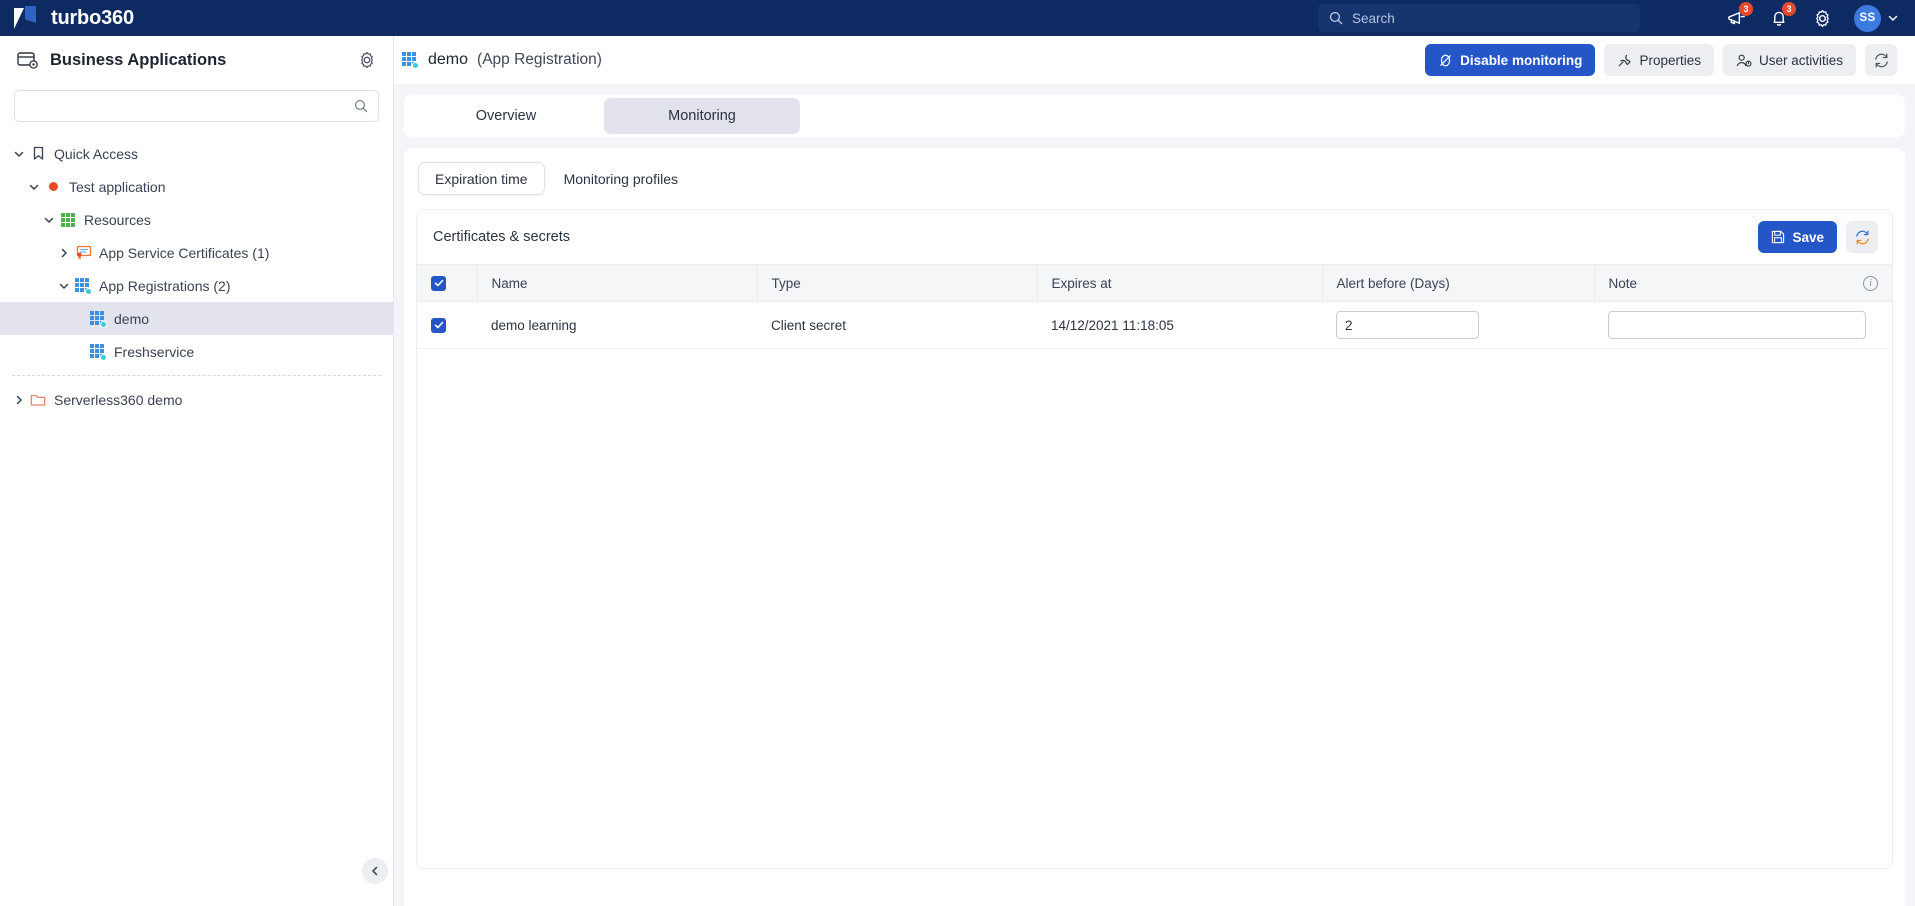 This screenshot has width=1915, height=906. Describe the element at coordinates (117, 186) in the screenshot. I see `sidebar-item-label: Test application` at that location.